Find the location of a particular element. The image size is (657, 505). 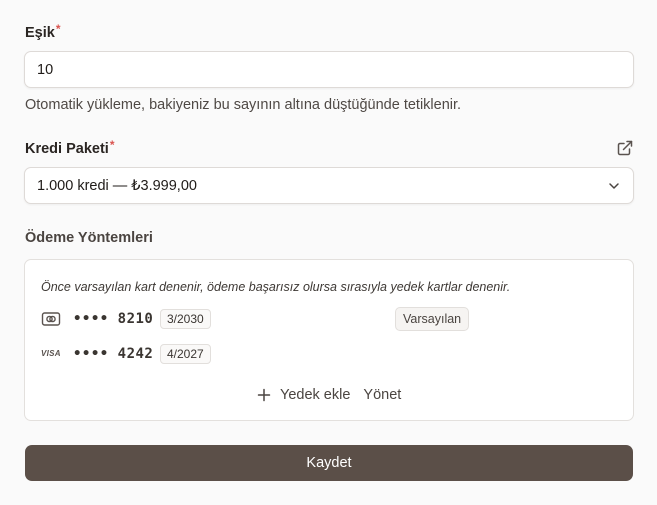

credit-package-label: Kredi Paketi* is located at coordinates (70, 147).